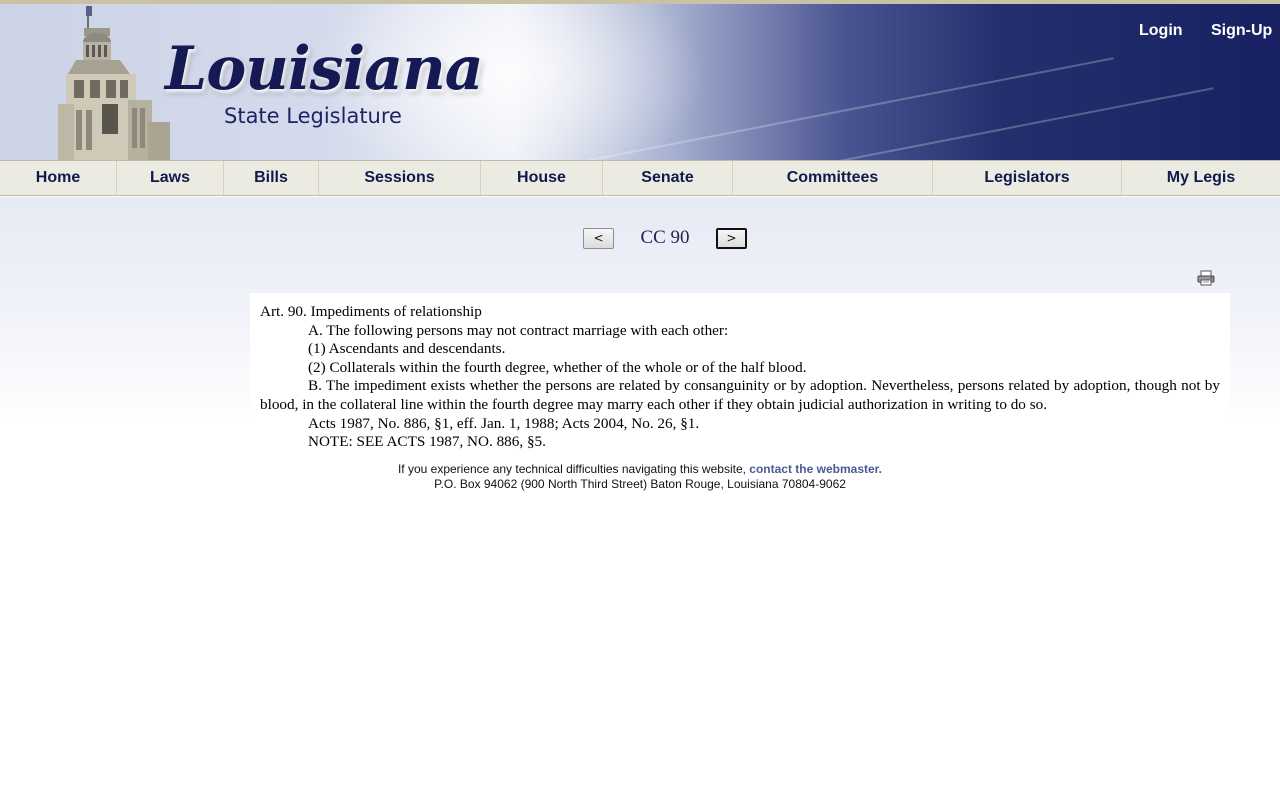  Describe the element at coordinates (731, 238) in the screenshot. I see `next-law-button: >` at that location.